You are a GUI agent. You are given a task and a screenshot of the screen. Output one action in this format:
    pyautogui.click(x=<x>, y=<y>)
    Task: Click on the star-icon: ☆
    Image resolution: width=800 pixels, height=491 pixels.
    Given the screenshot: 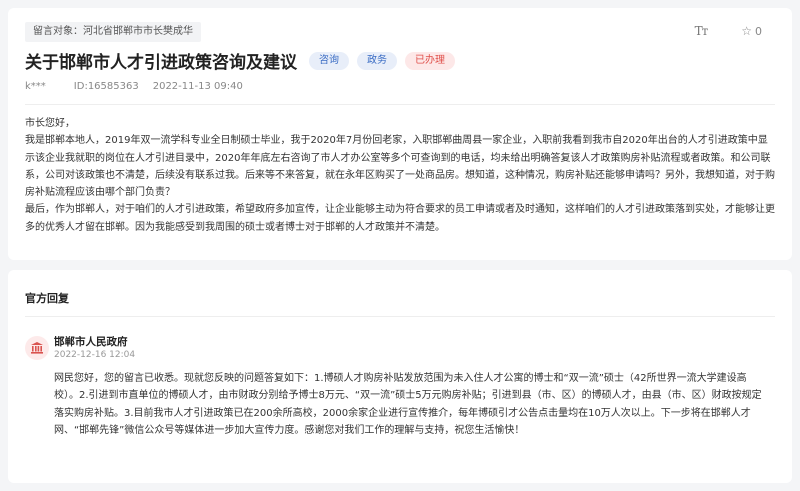 What is the action you would take?
    pyautogui.click(x=746, y=31)
    